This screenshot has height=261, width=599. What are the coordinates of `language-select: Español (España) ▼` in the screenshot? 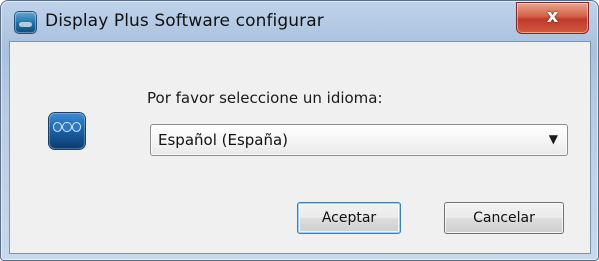 It's located at (359, 140).